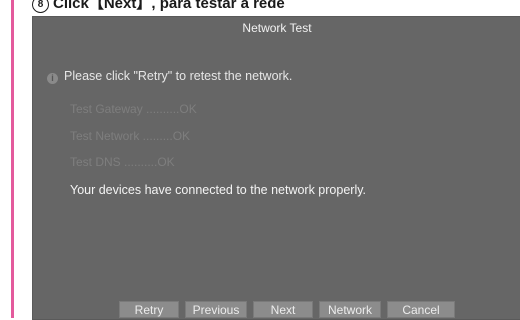 The width and height of the screenshot is (520, 320). I want to click on accent-rule, so click(12, 159).